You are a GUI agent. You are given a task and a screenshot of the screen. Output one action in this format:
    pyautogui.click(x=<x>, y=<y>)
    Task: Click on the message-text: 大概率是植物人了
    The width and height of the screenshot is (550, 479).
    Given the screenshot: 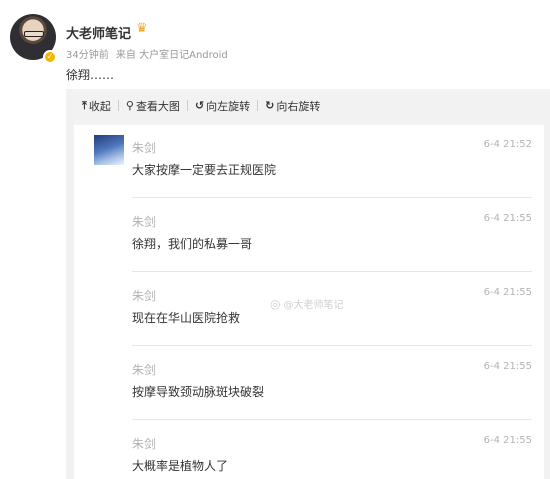 What is the action you would take?
    pyautogui.click(x=180, y=466)
    